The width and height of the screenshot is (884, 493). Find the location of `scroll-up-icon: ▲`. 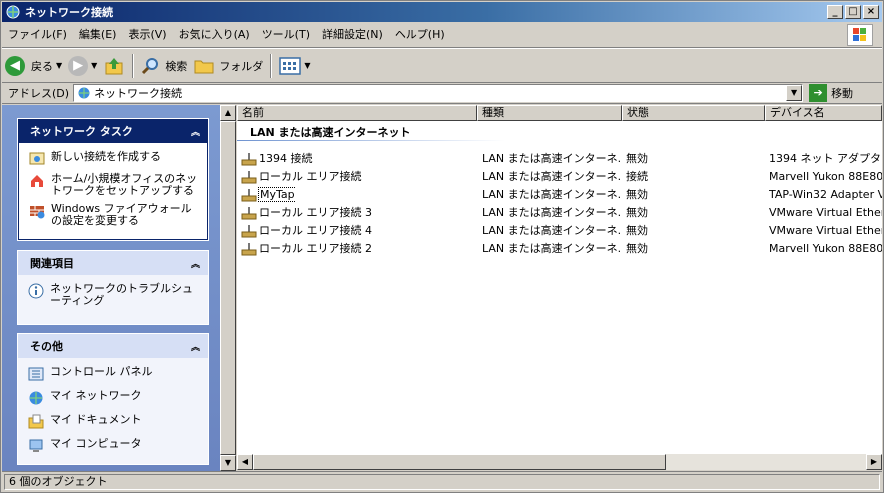

scroll-up-icon: ▲ is located at coordinates (228, 113).